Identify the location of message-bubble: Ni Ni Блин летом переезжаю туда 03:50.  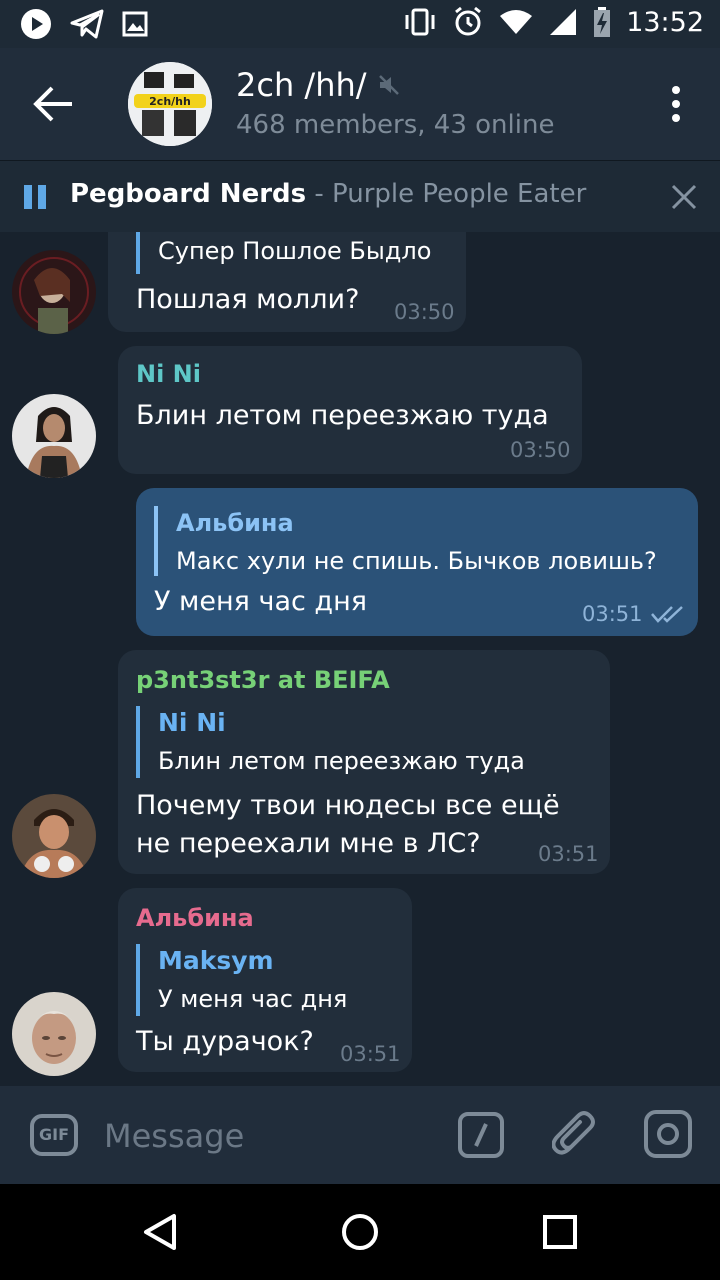
(350, 410).